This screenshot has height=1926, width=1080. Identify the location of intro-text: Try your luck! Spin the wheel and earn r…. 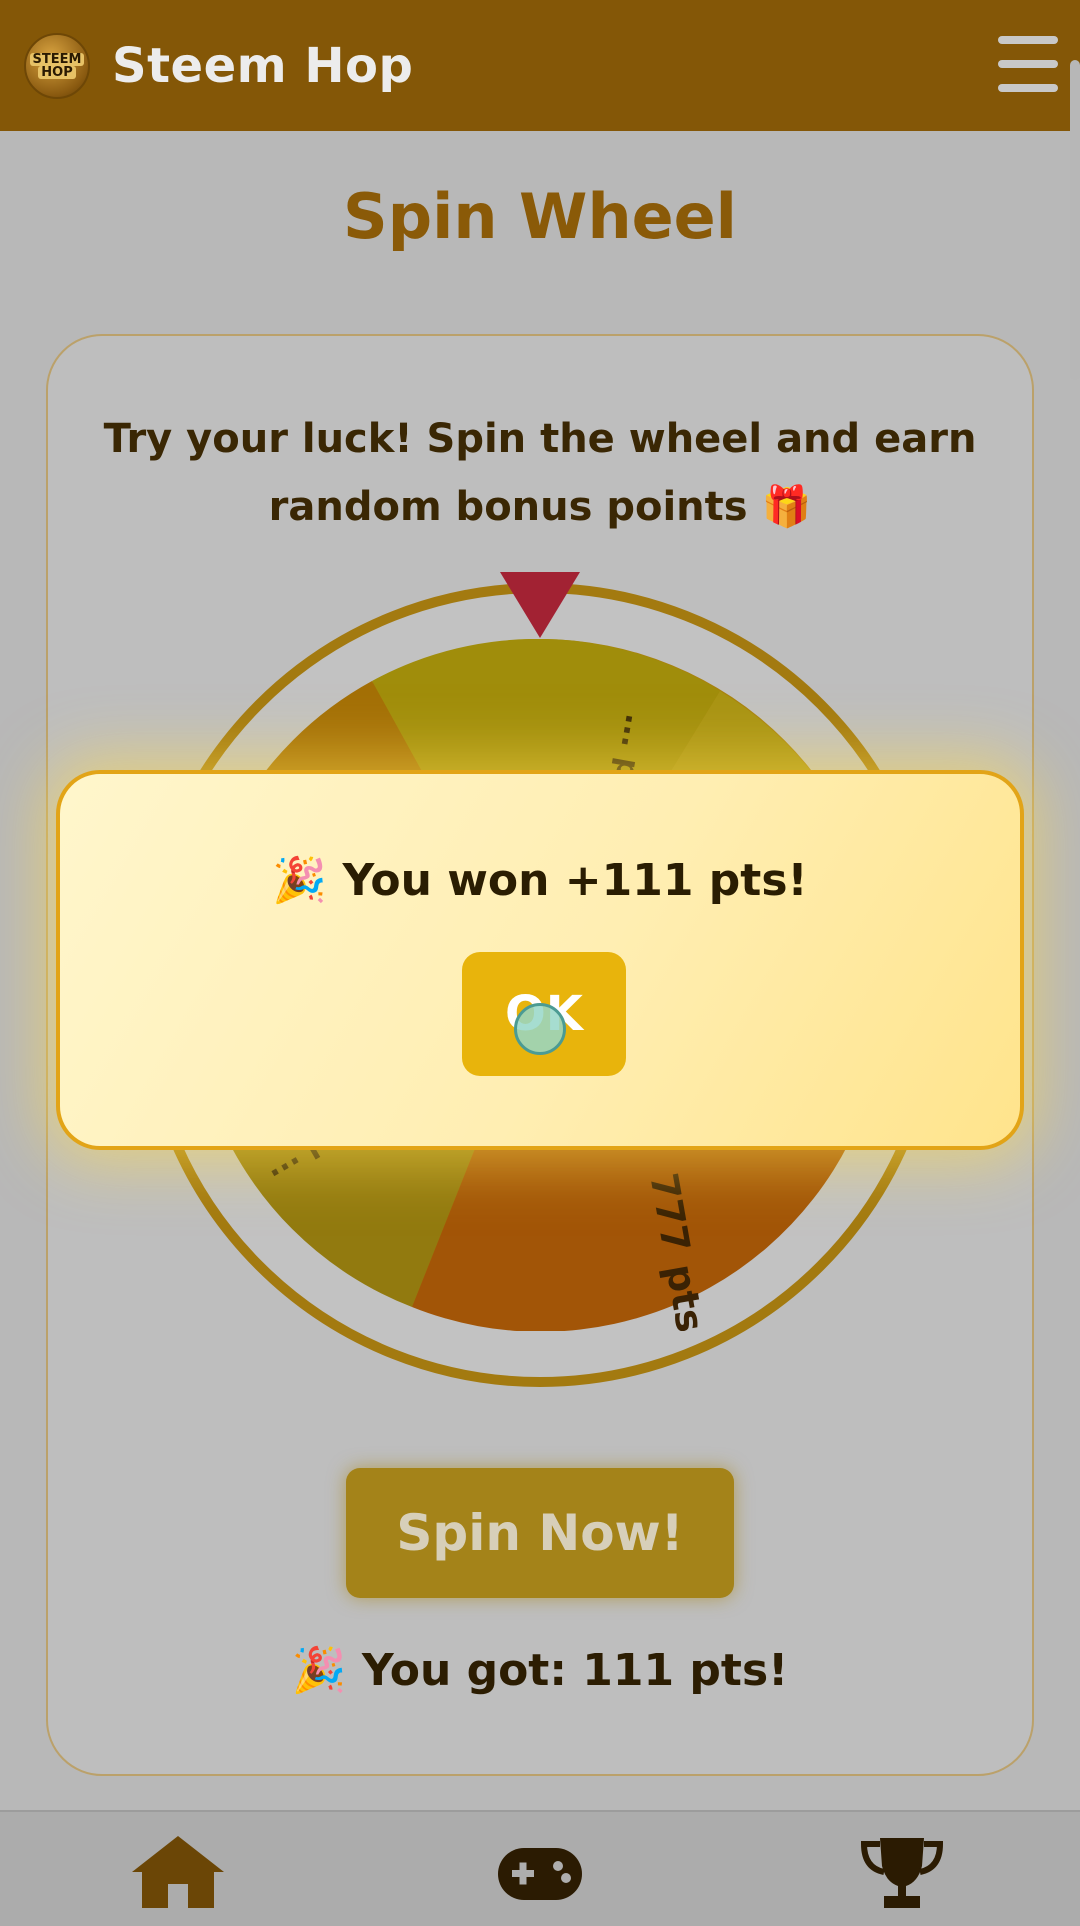
(540, 473).